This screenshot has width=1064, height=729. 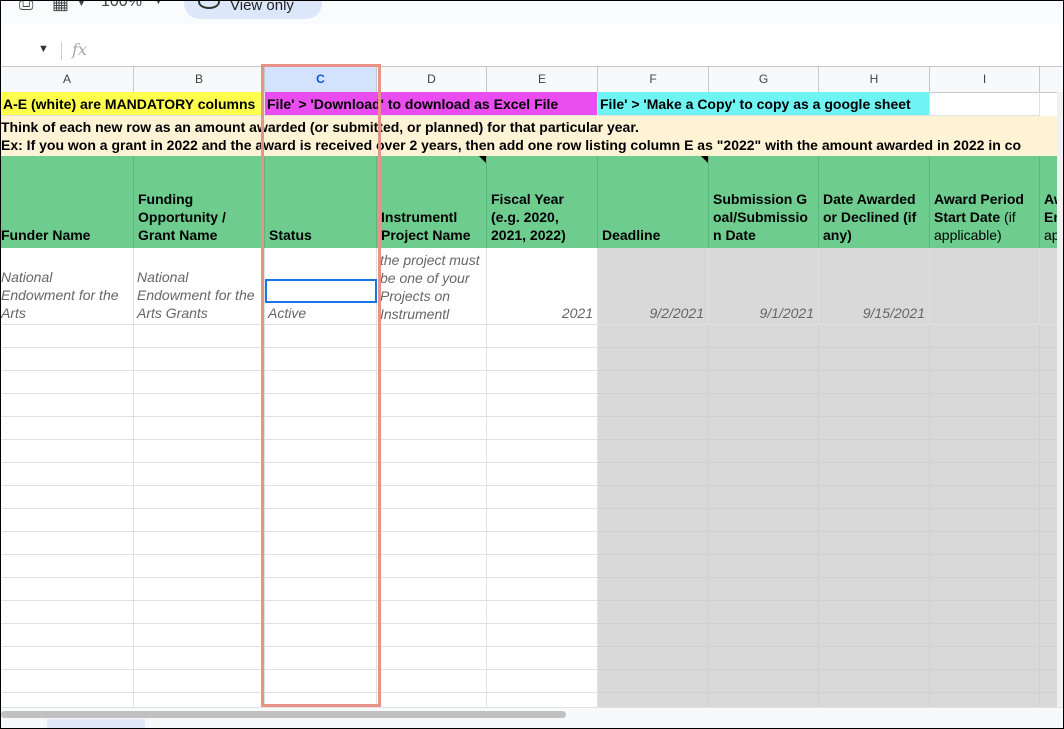 What do you see at coordinates (43, 49) in the screenshot?
I see `name-box-dropdown-icon: ▼` at bounding box center [43, 49].